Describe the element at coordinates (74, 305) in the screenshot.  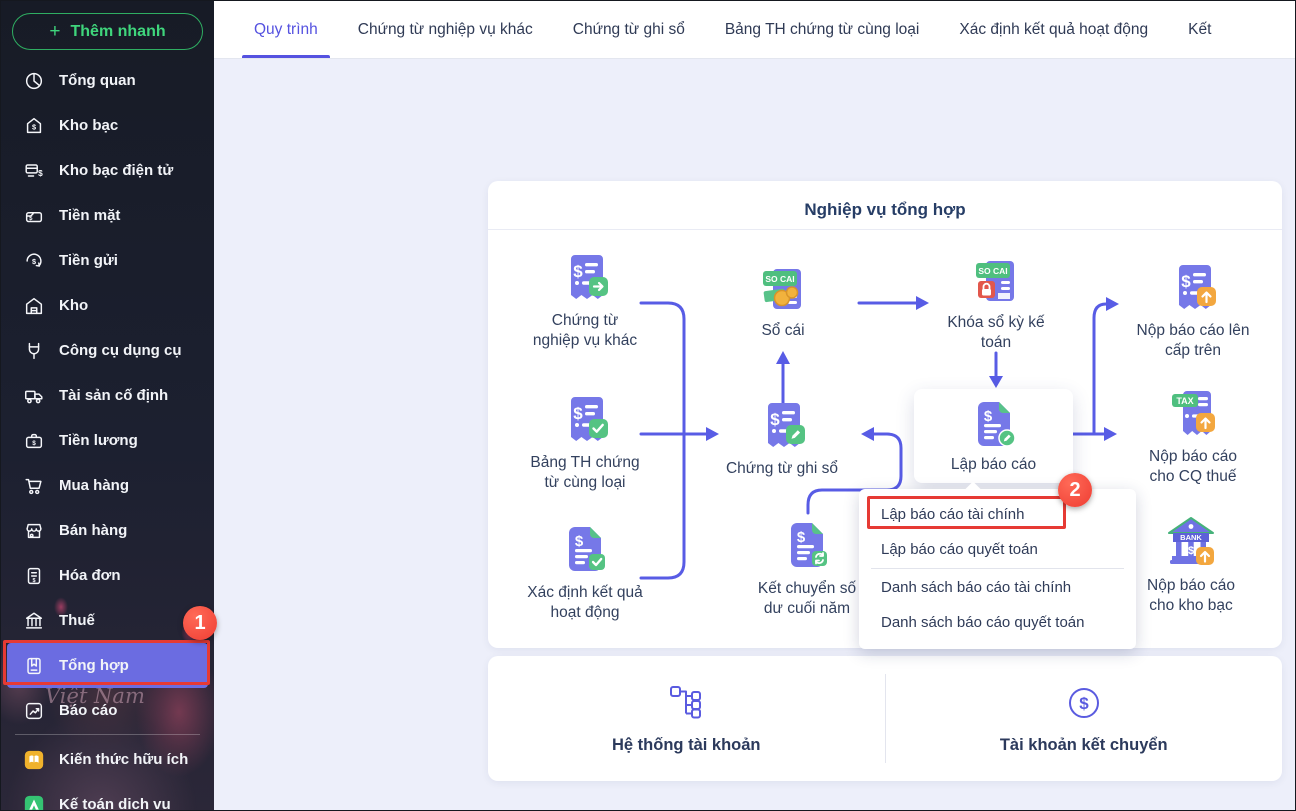
I see `sidebar-item-label: Kho` at that location.